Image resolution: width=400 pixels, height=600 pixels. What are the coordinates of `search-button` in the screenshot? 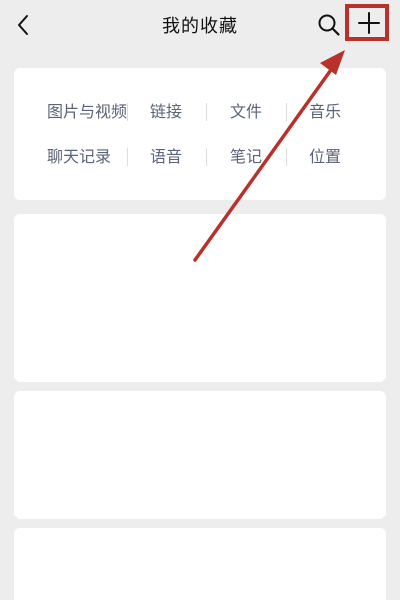 It's located at (329, 25).